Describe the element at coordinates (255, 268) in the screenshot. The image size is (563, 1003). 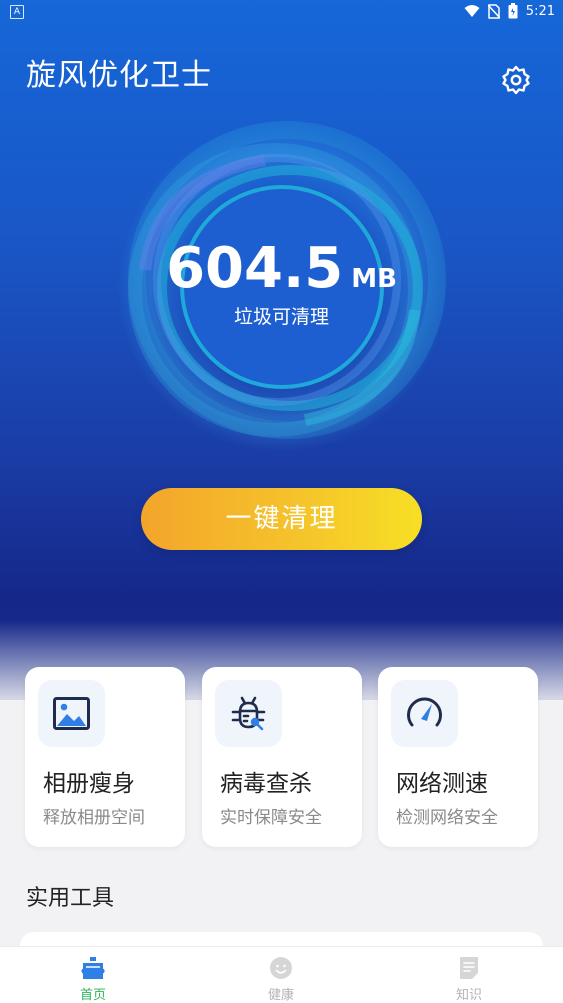
I see `amount-value: 604.5` at that location.